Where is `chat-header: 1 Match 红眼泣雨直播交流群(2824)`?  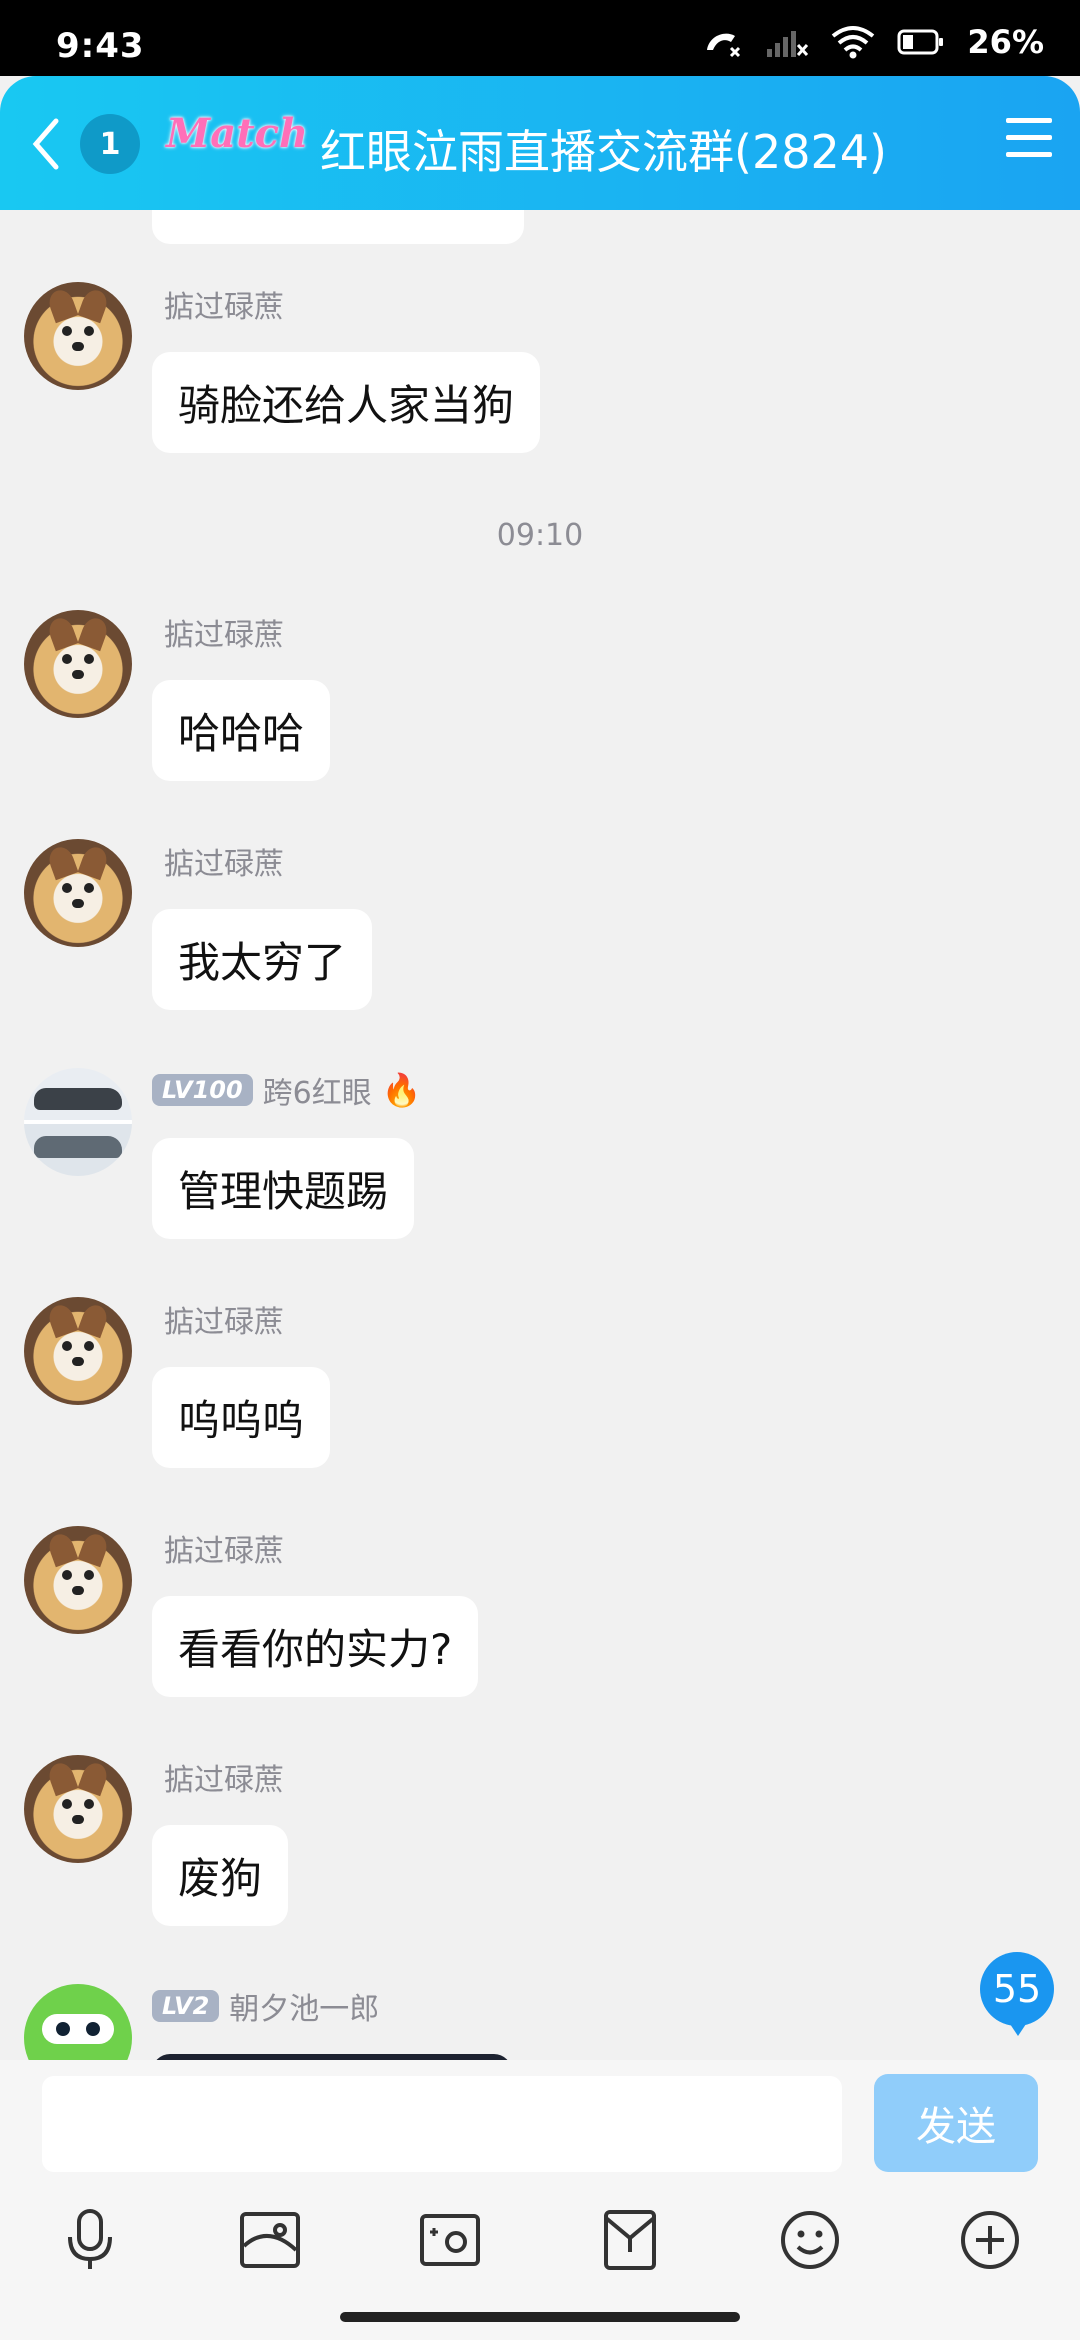 chat-header: 1 Match 红眼泣雨直播交流群(2824) is located at coordinates (540, 143).